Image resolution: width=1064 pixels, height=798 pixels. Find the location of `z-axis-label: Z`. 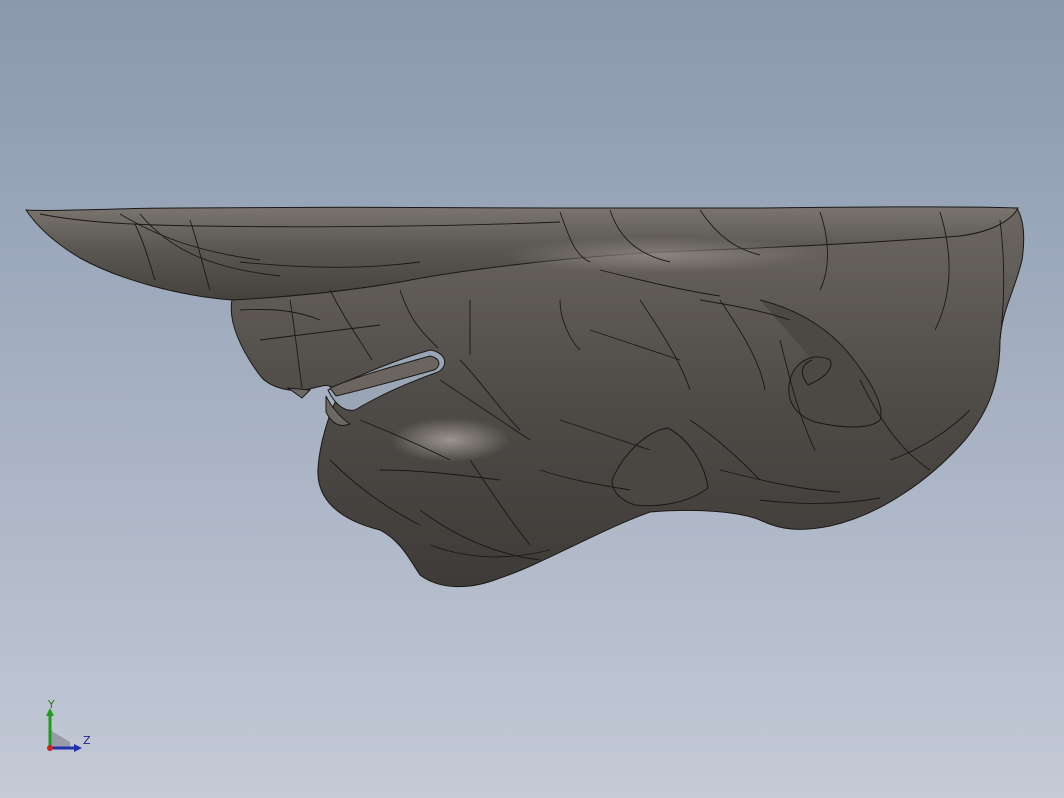

z-axis-label: Z is located at coordinates (87, 740).